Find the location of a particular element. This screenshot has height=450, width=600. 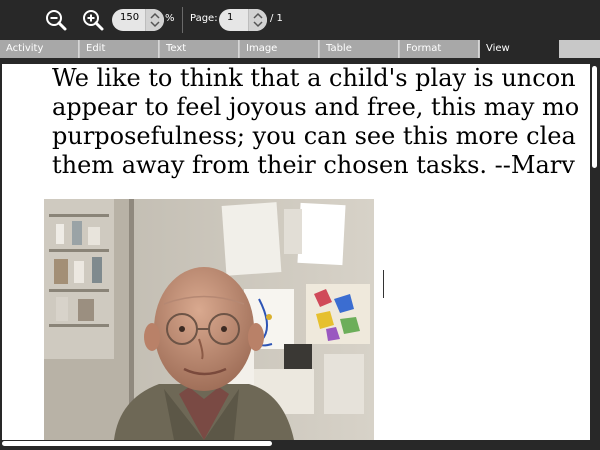

page-spinbox: 1 is located at coordinates (243, 20).